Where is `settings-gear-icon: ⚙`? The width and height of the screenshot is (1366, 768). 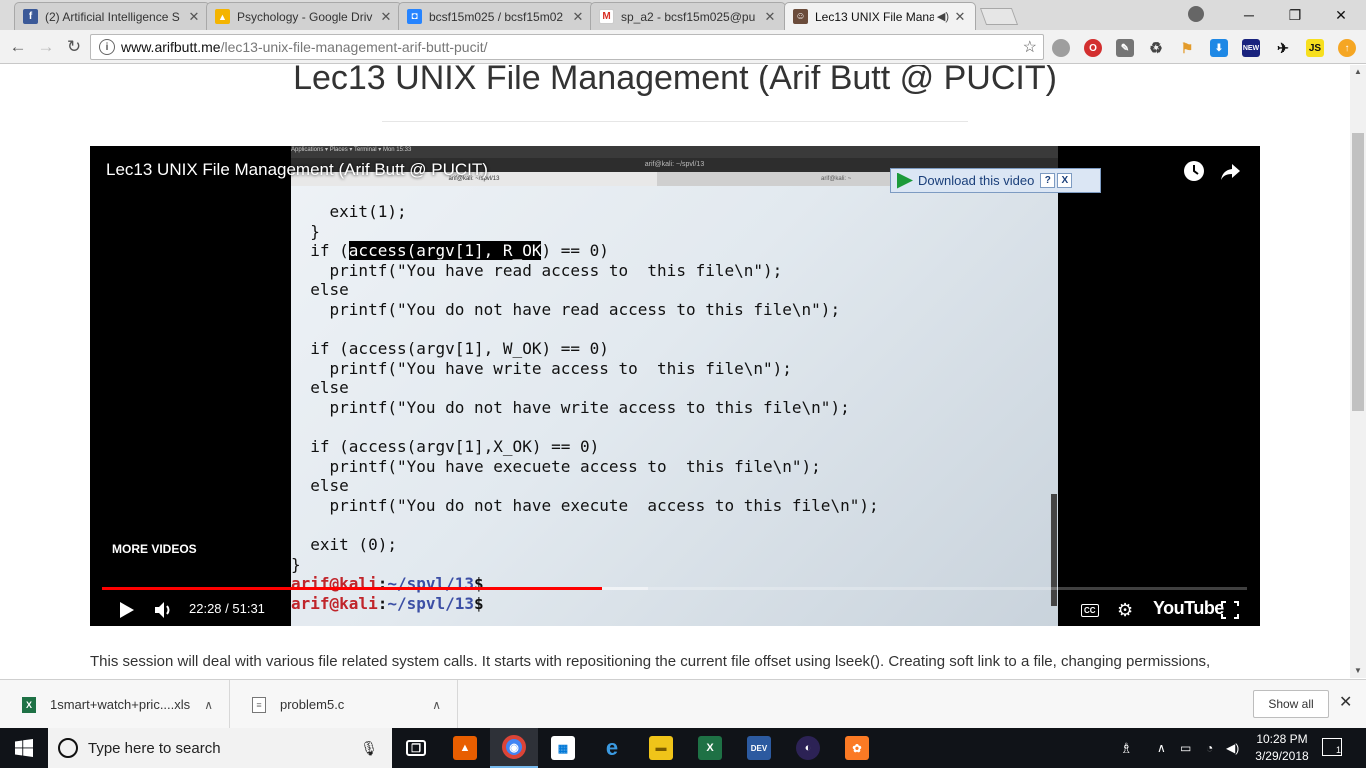 settings-gear-icon: ⚙ is located at coordinates (1127, 610).